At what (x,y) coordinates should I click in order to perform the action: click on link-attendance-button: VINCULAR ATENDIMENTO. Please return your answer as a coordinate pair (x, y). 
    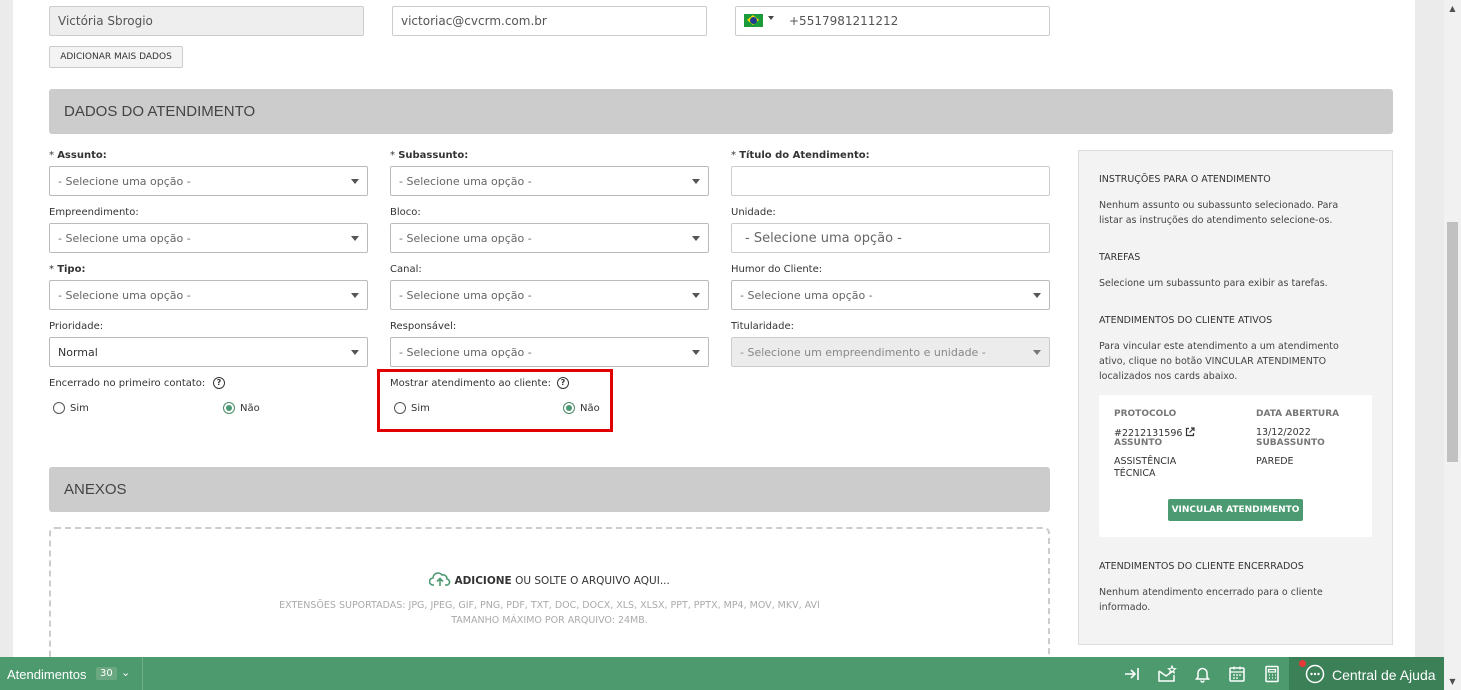
    Looking at the image, I should click on (1235, 510).